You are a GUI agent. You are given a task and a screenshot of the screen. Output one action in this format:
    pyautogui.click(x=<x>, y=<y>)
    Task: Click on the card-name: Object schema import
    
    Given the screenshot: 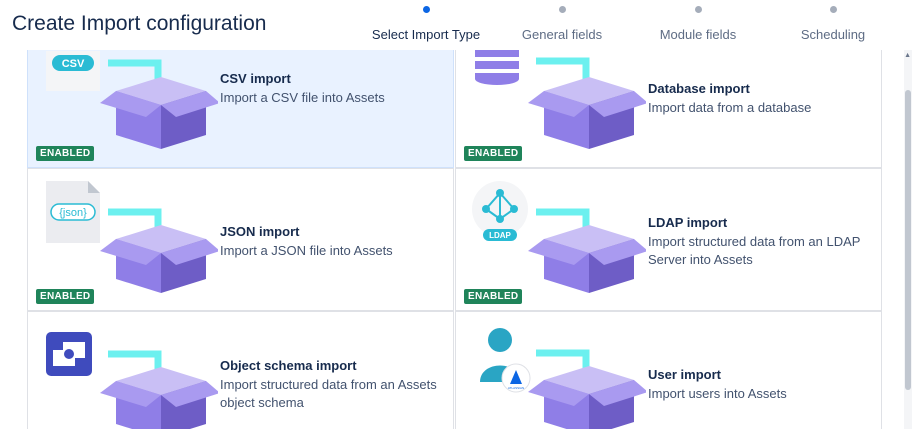 What is the action you would take?
    pyautogui.click(x=288, y=365)
    